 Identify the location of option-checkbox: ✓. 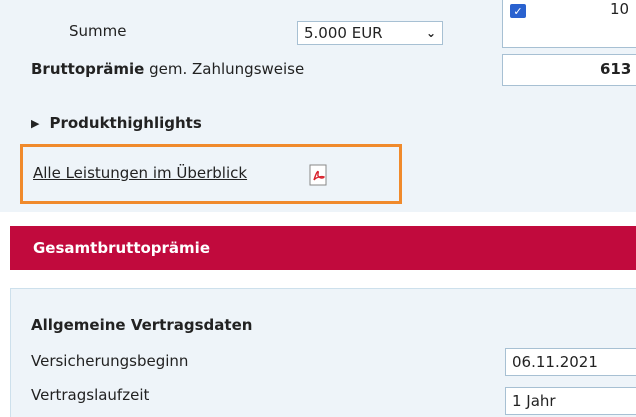
(518, 11).